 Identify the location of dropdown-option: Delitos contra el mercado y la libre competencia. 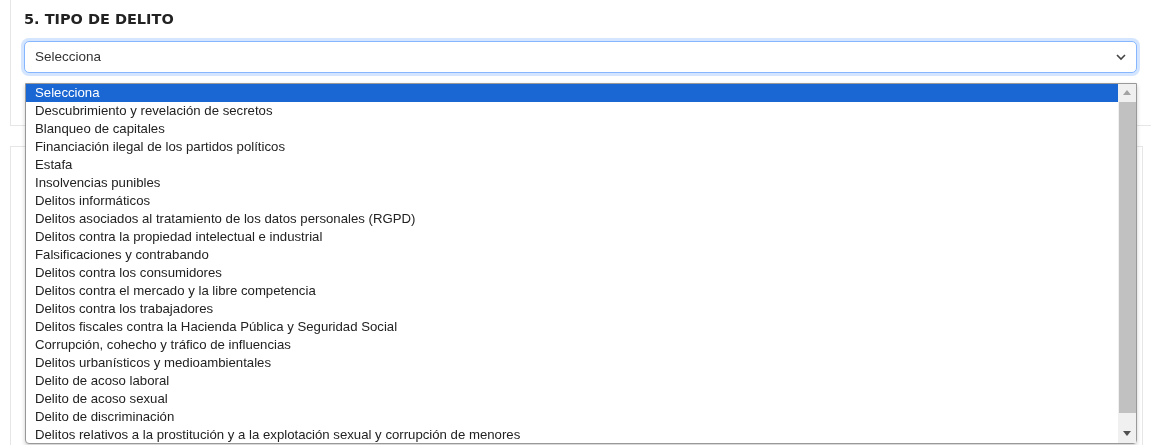
(572, 291).